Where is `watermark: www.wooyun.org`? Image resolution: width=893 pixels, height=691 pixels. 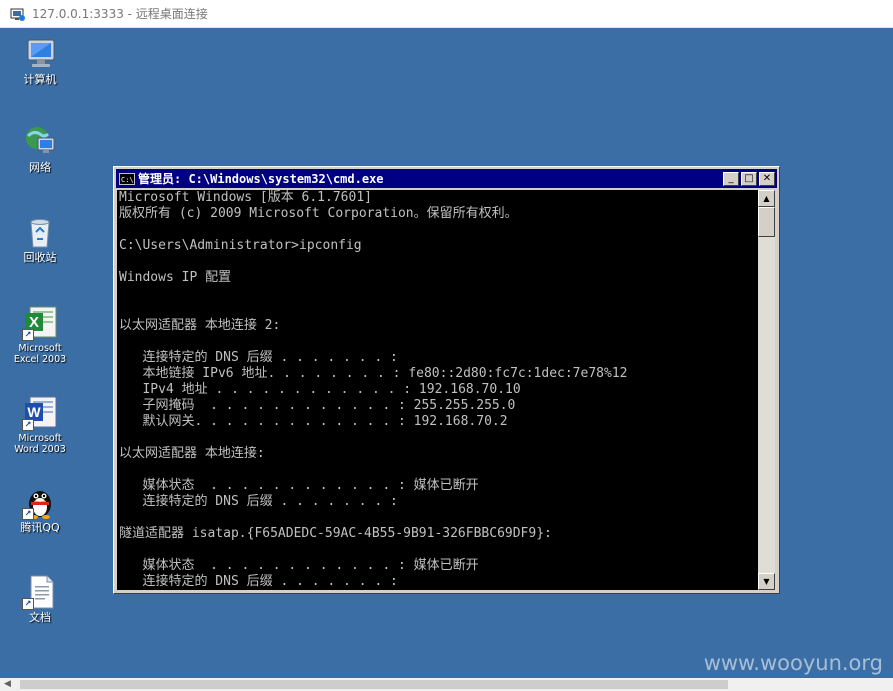
watermark: www.wooyun.org is located at coordinates (793, 663).